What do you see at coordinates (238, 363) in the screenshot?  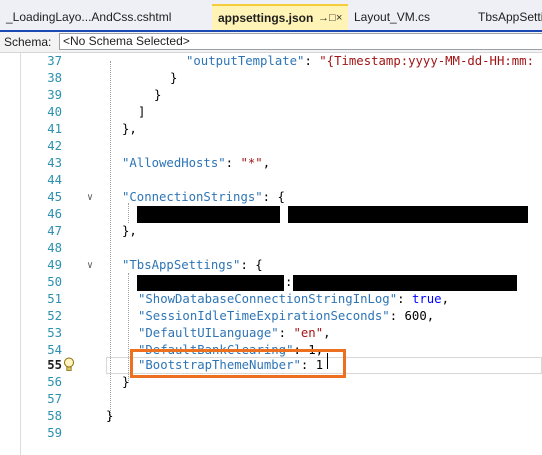 I see `annotation-highlight-box` at bounding box center [238, 363].